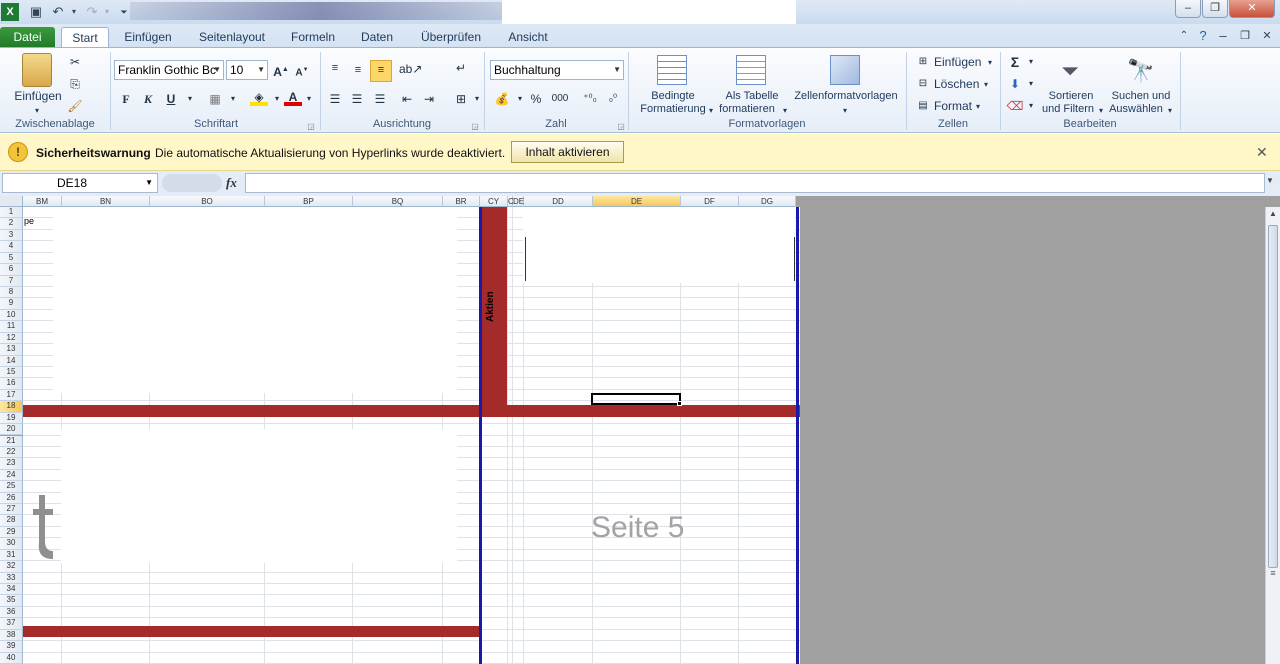 This screenshot has height=664, width=1280. Describe the element at coordinates (1252, 9) in the screenshot. I see `close-window-button: ✕` at that location.